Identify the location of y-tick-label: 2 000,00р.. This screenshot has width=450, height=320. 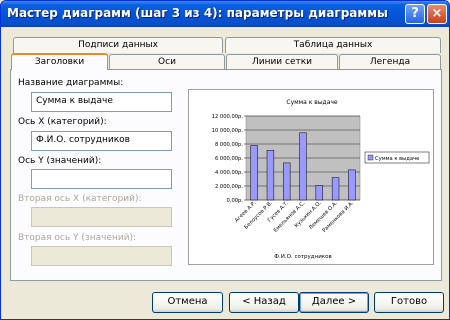
(229, 187).